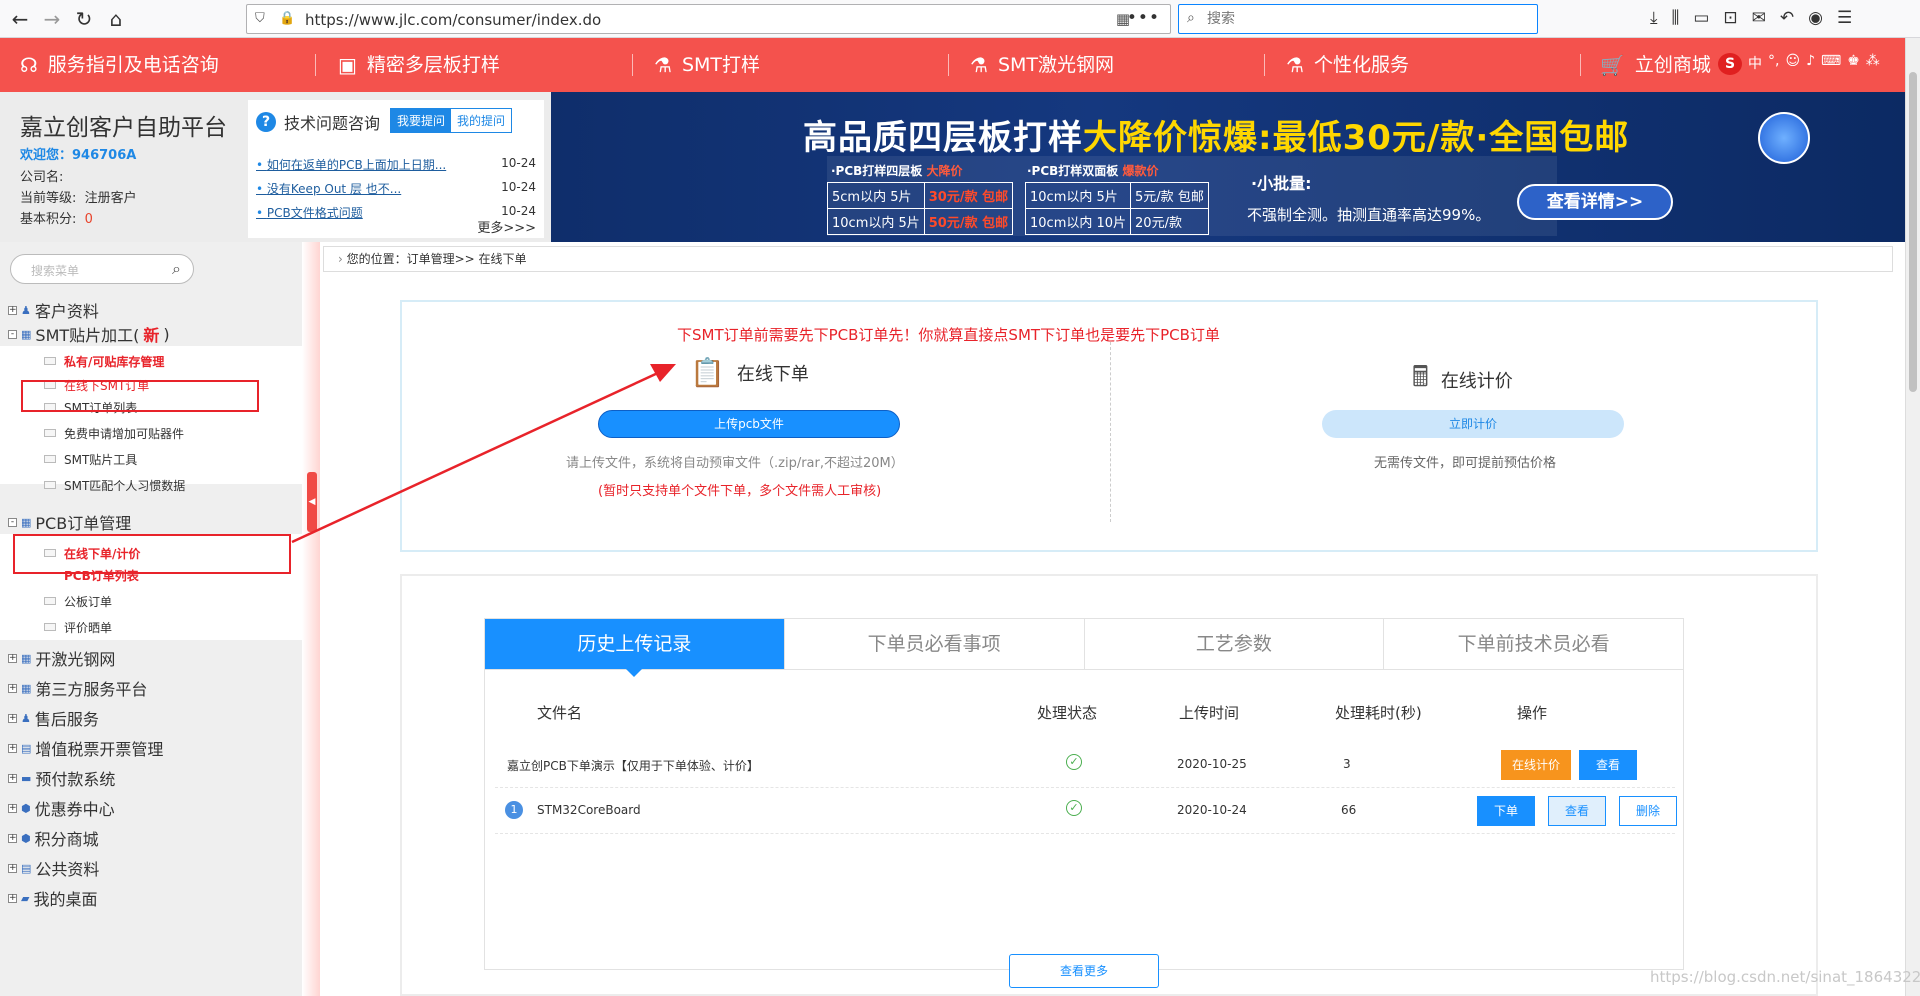  I want to click on menu-search-placeholder: 搜索菜单, so click(55, 270).